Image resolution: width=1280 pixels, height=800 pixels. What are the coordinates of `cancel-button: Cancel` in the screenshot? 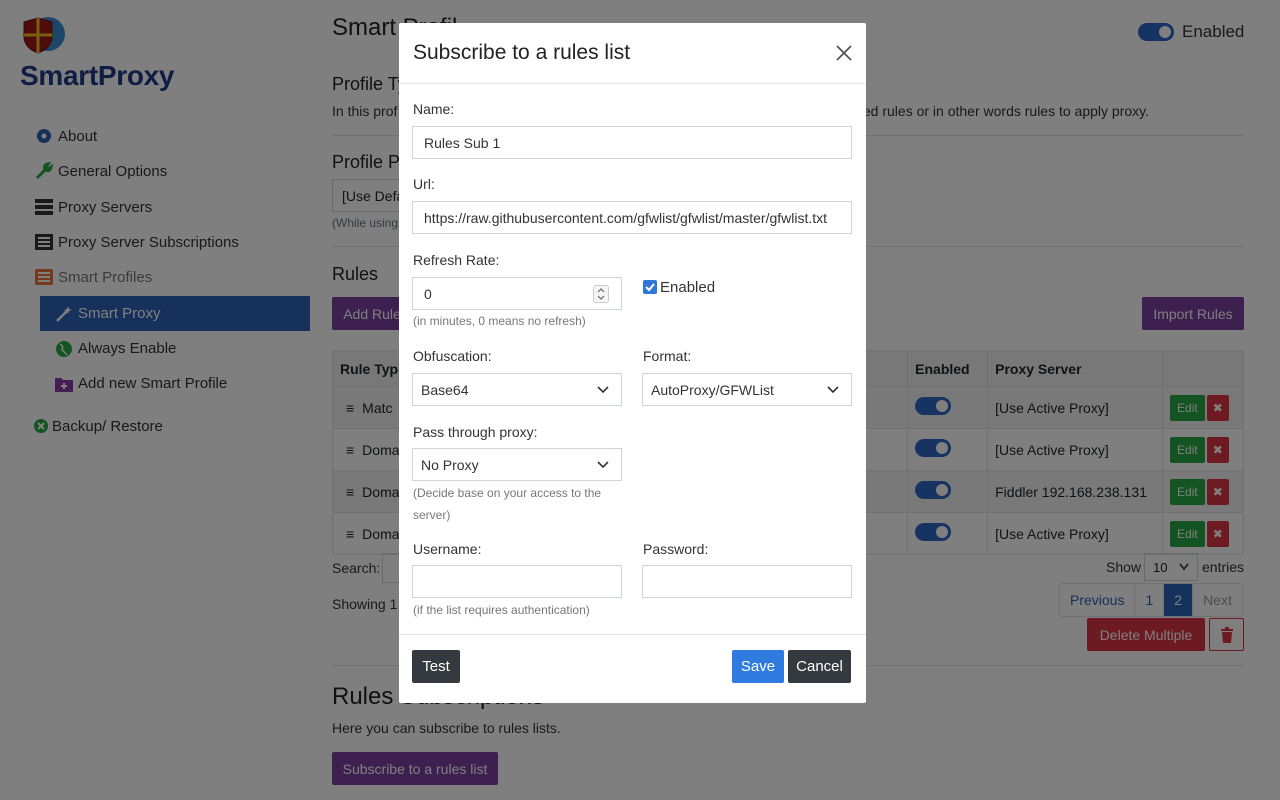 It's located at (819, 666).